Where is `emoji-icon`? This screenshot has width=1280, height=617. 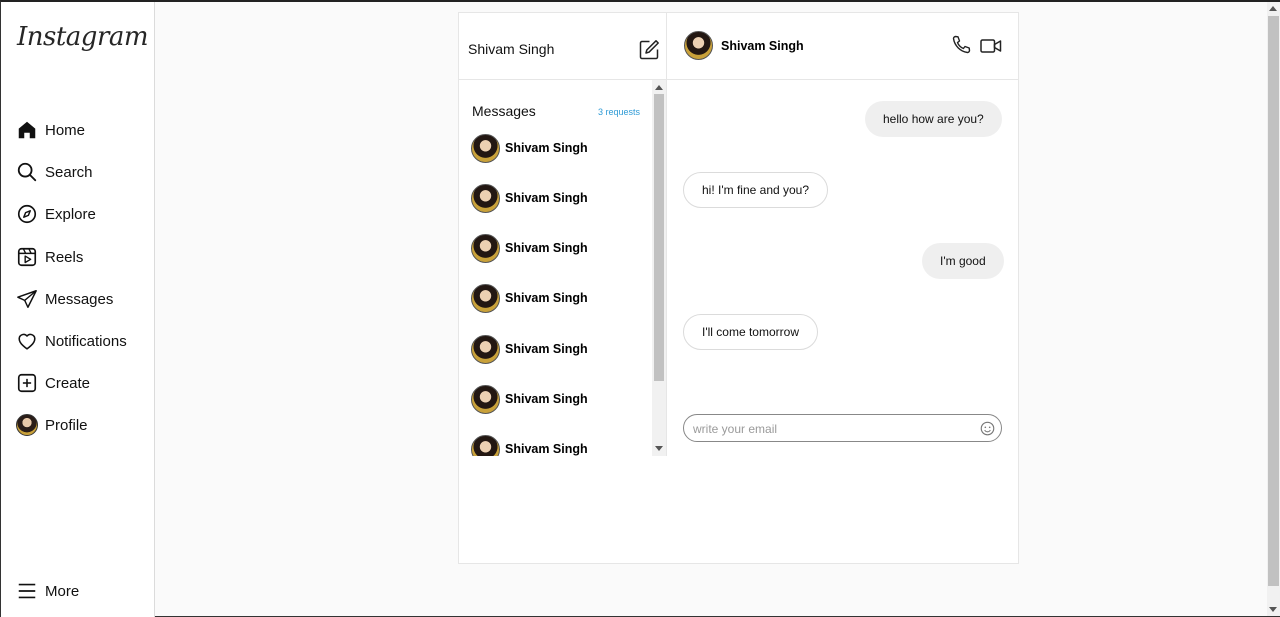 emoji-icon is located at coordinates (987, 428).